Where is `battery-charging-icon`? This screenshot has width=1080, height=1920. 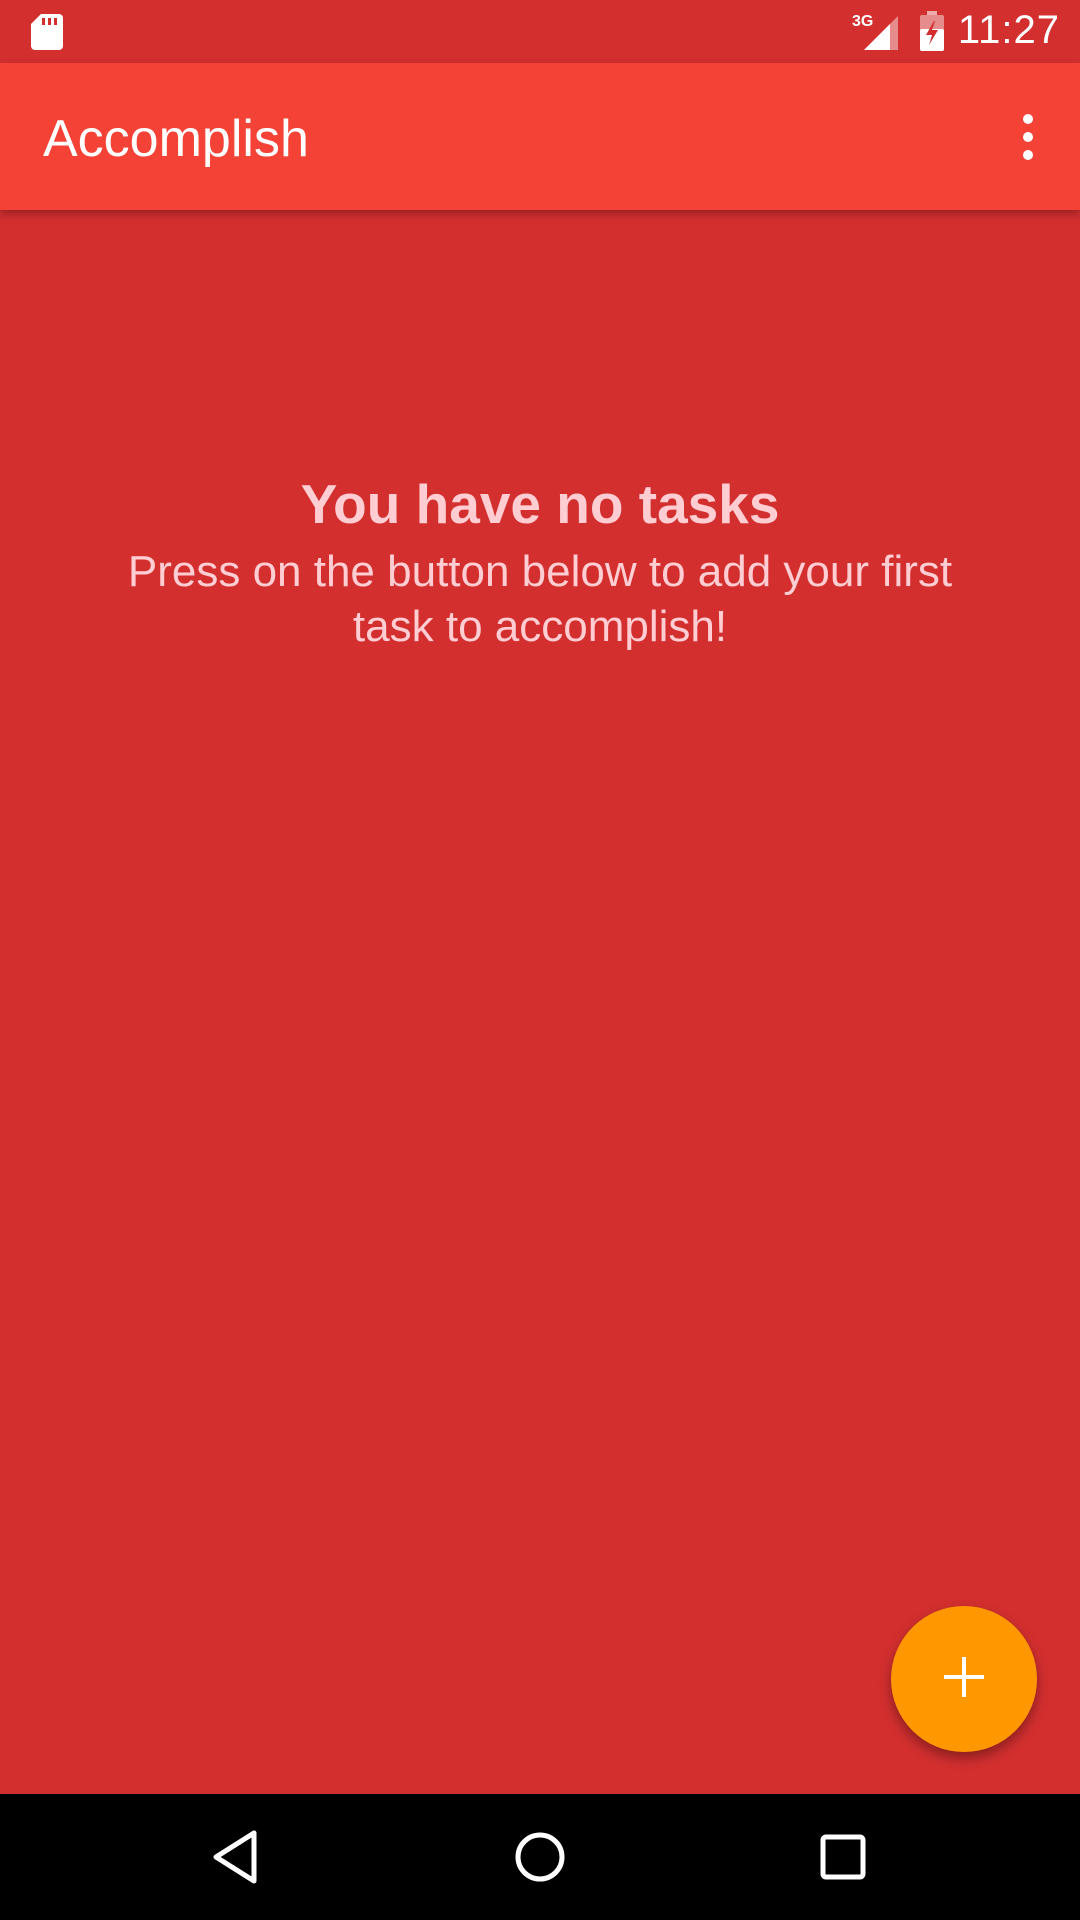
battery-charging-icon is located at coordinates (932, 31).